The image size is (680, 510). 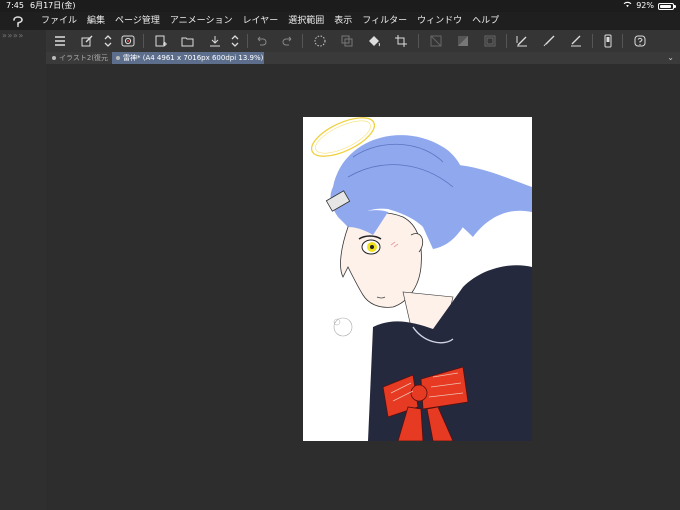 I want to click on tab-illustration-2: イラスト2(復元, so click(x=83, y=58).